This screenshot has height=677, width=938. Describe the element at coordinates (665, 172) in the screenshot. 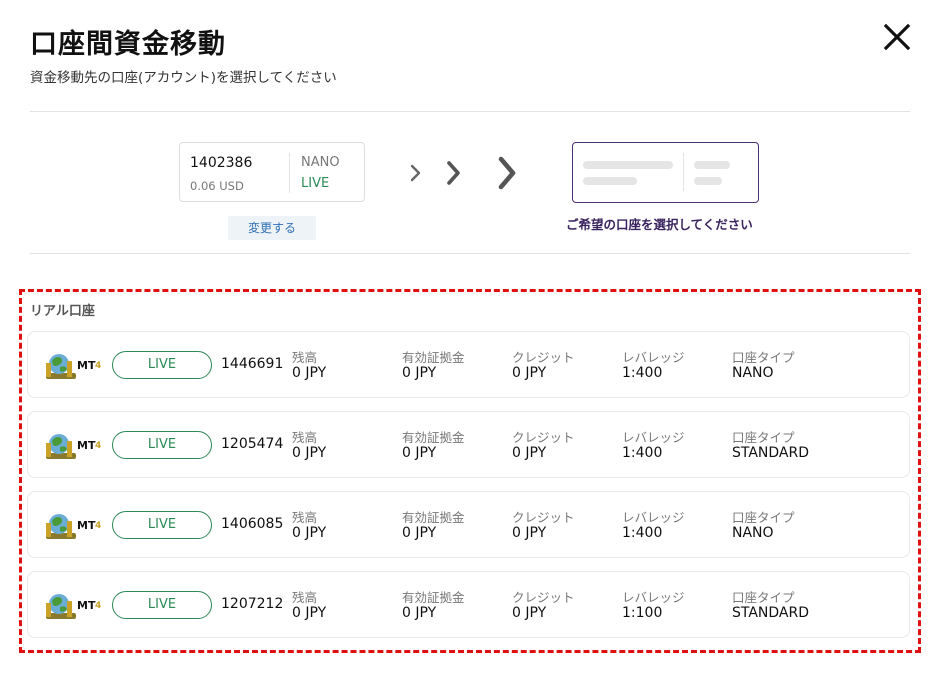

I see `destination-account-card` at that location.